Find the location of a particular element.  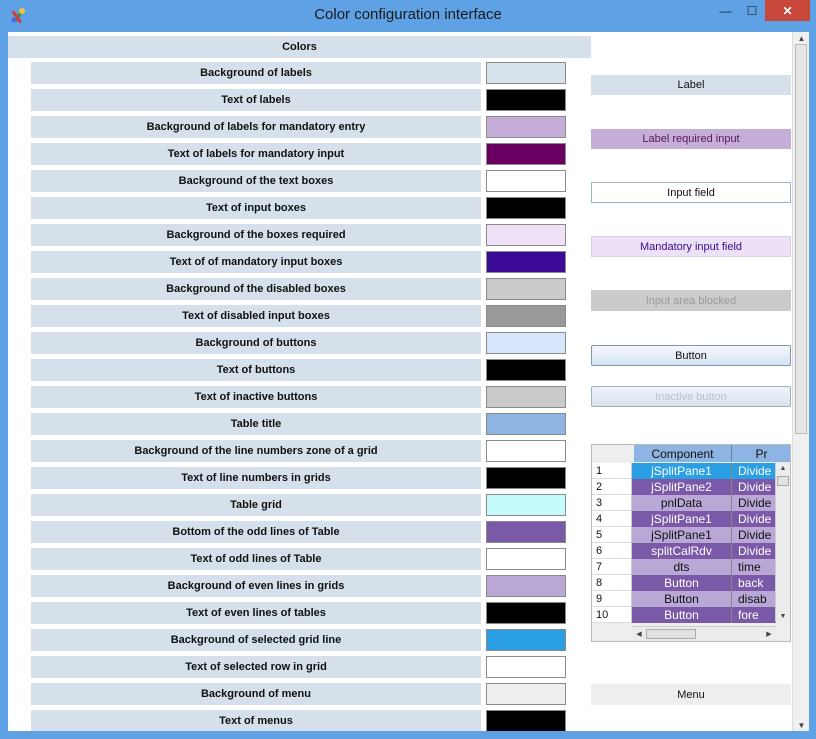

color-row-label: Text of disabled input boxes is located at coordinates (256, 316).